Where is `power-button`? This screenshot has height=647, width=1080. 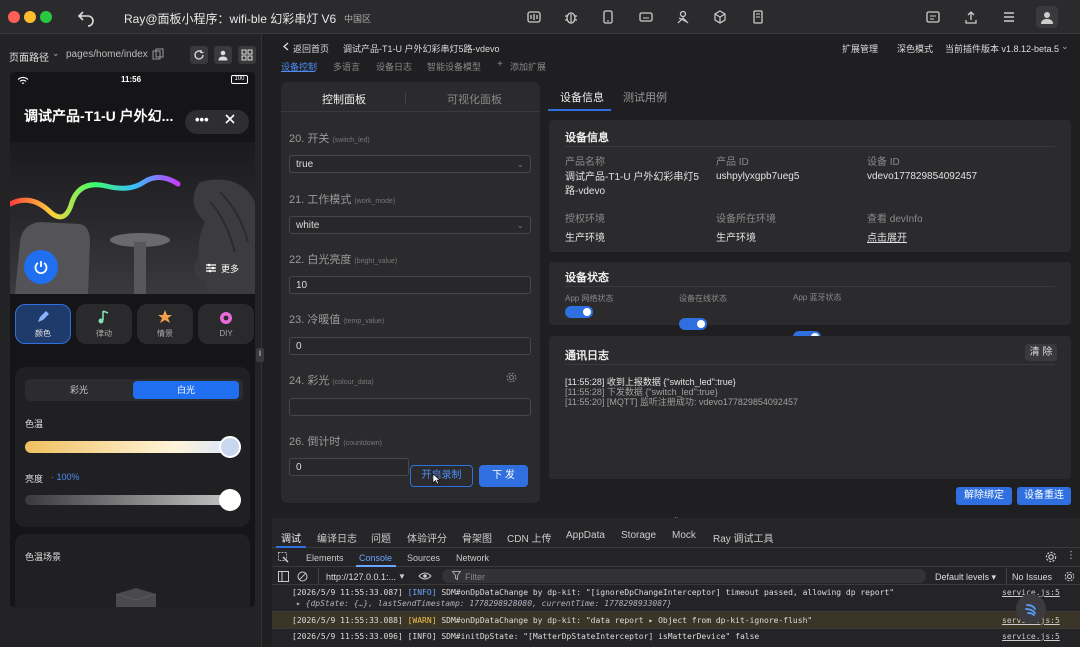
power-button is located at coordinates (41, 267).